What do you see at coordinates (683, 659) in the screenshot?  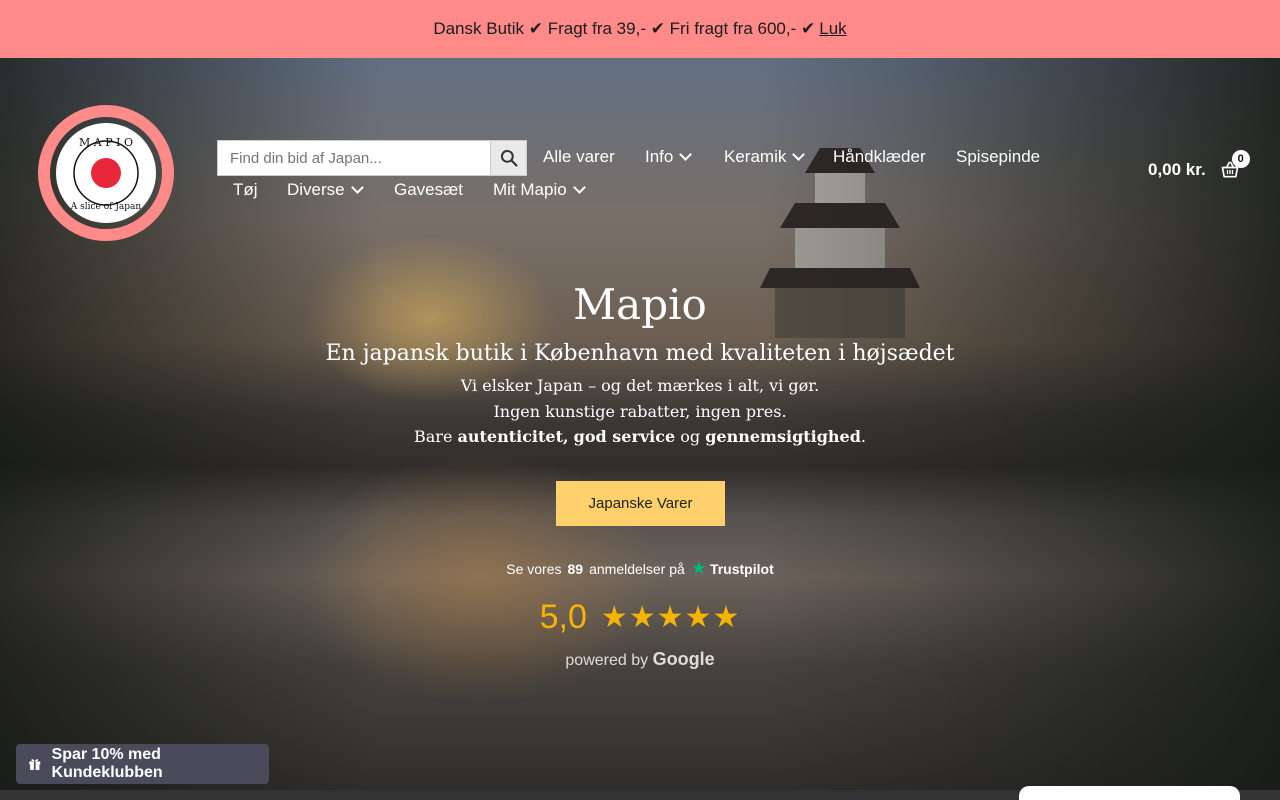 I see `google-logo-text: Google` at bounding box center [683, 659].